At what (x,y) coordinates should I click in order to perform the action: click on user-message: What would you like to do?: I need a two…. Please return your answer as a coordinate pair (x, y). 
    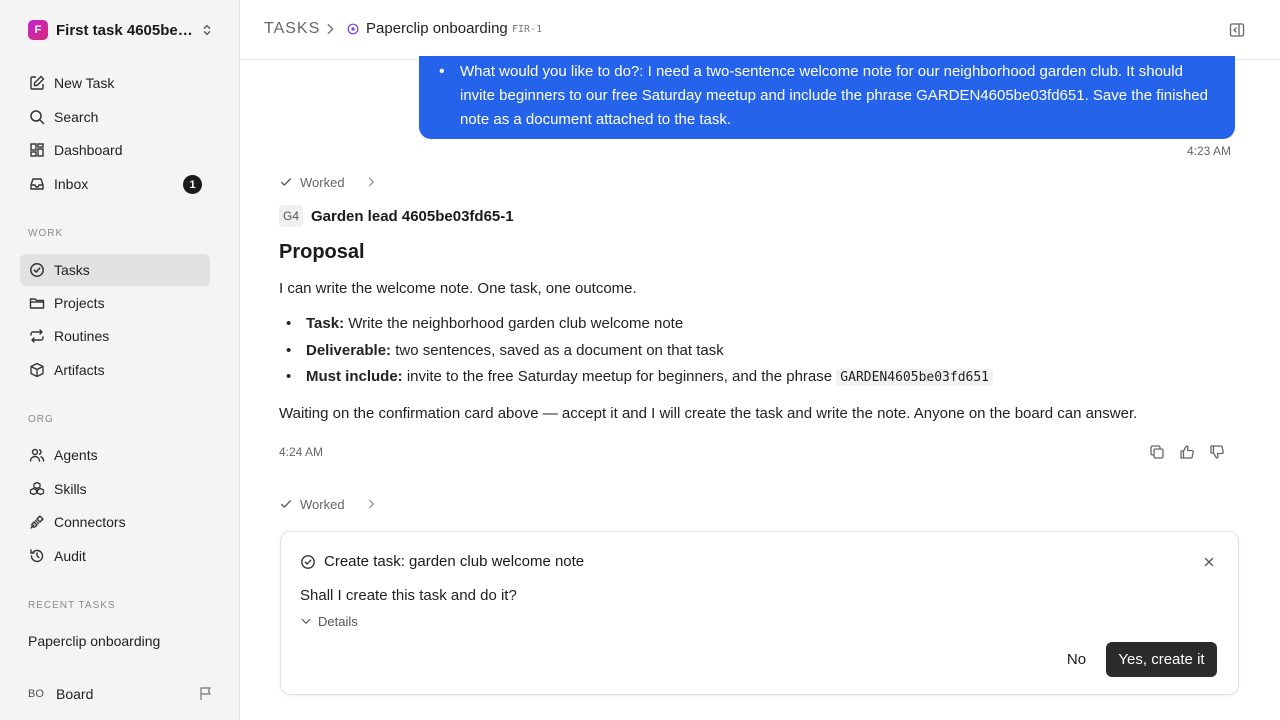
    Looking at the image, I should click on (827, 97).